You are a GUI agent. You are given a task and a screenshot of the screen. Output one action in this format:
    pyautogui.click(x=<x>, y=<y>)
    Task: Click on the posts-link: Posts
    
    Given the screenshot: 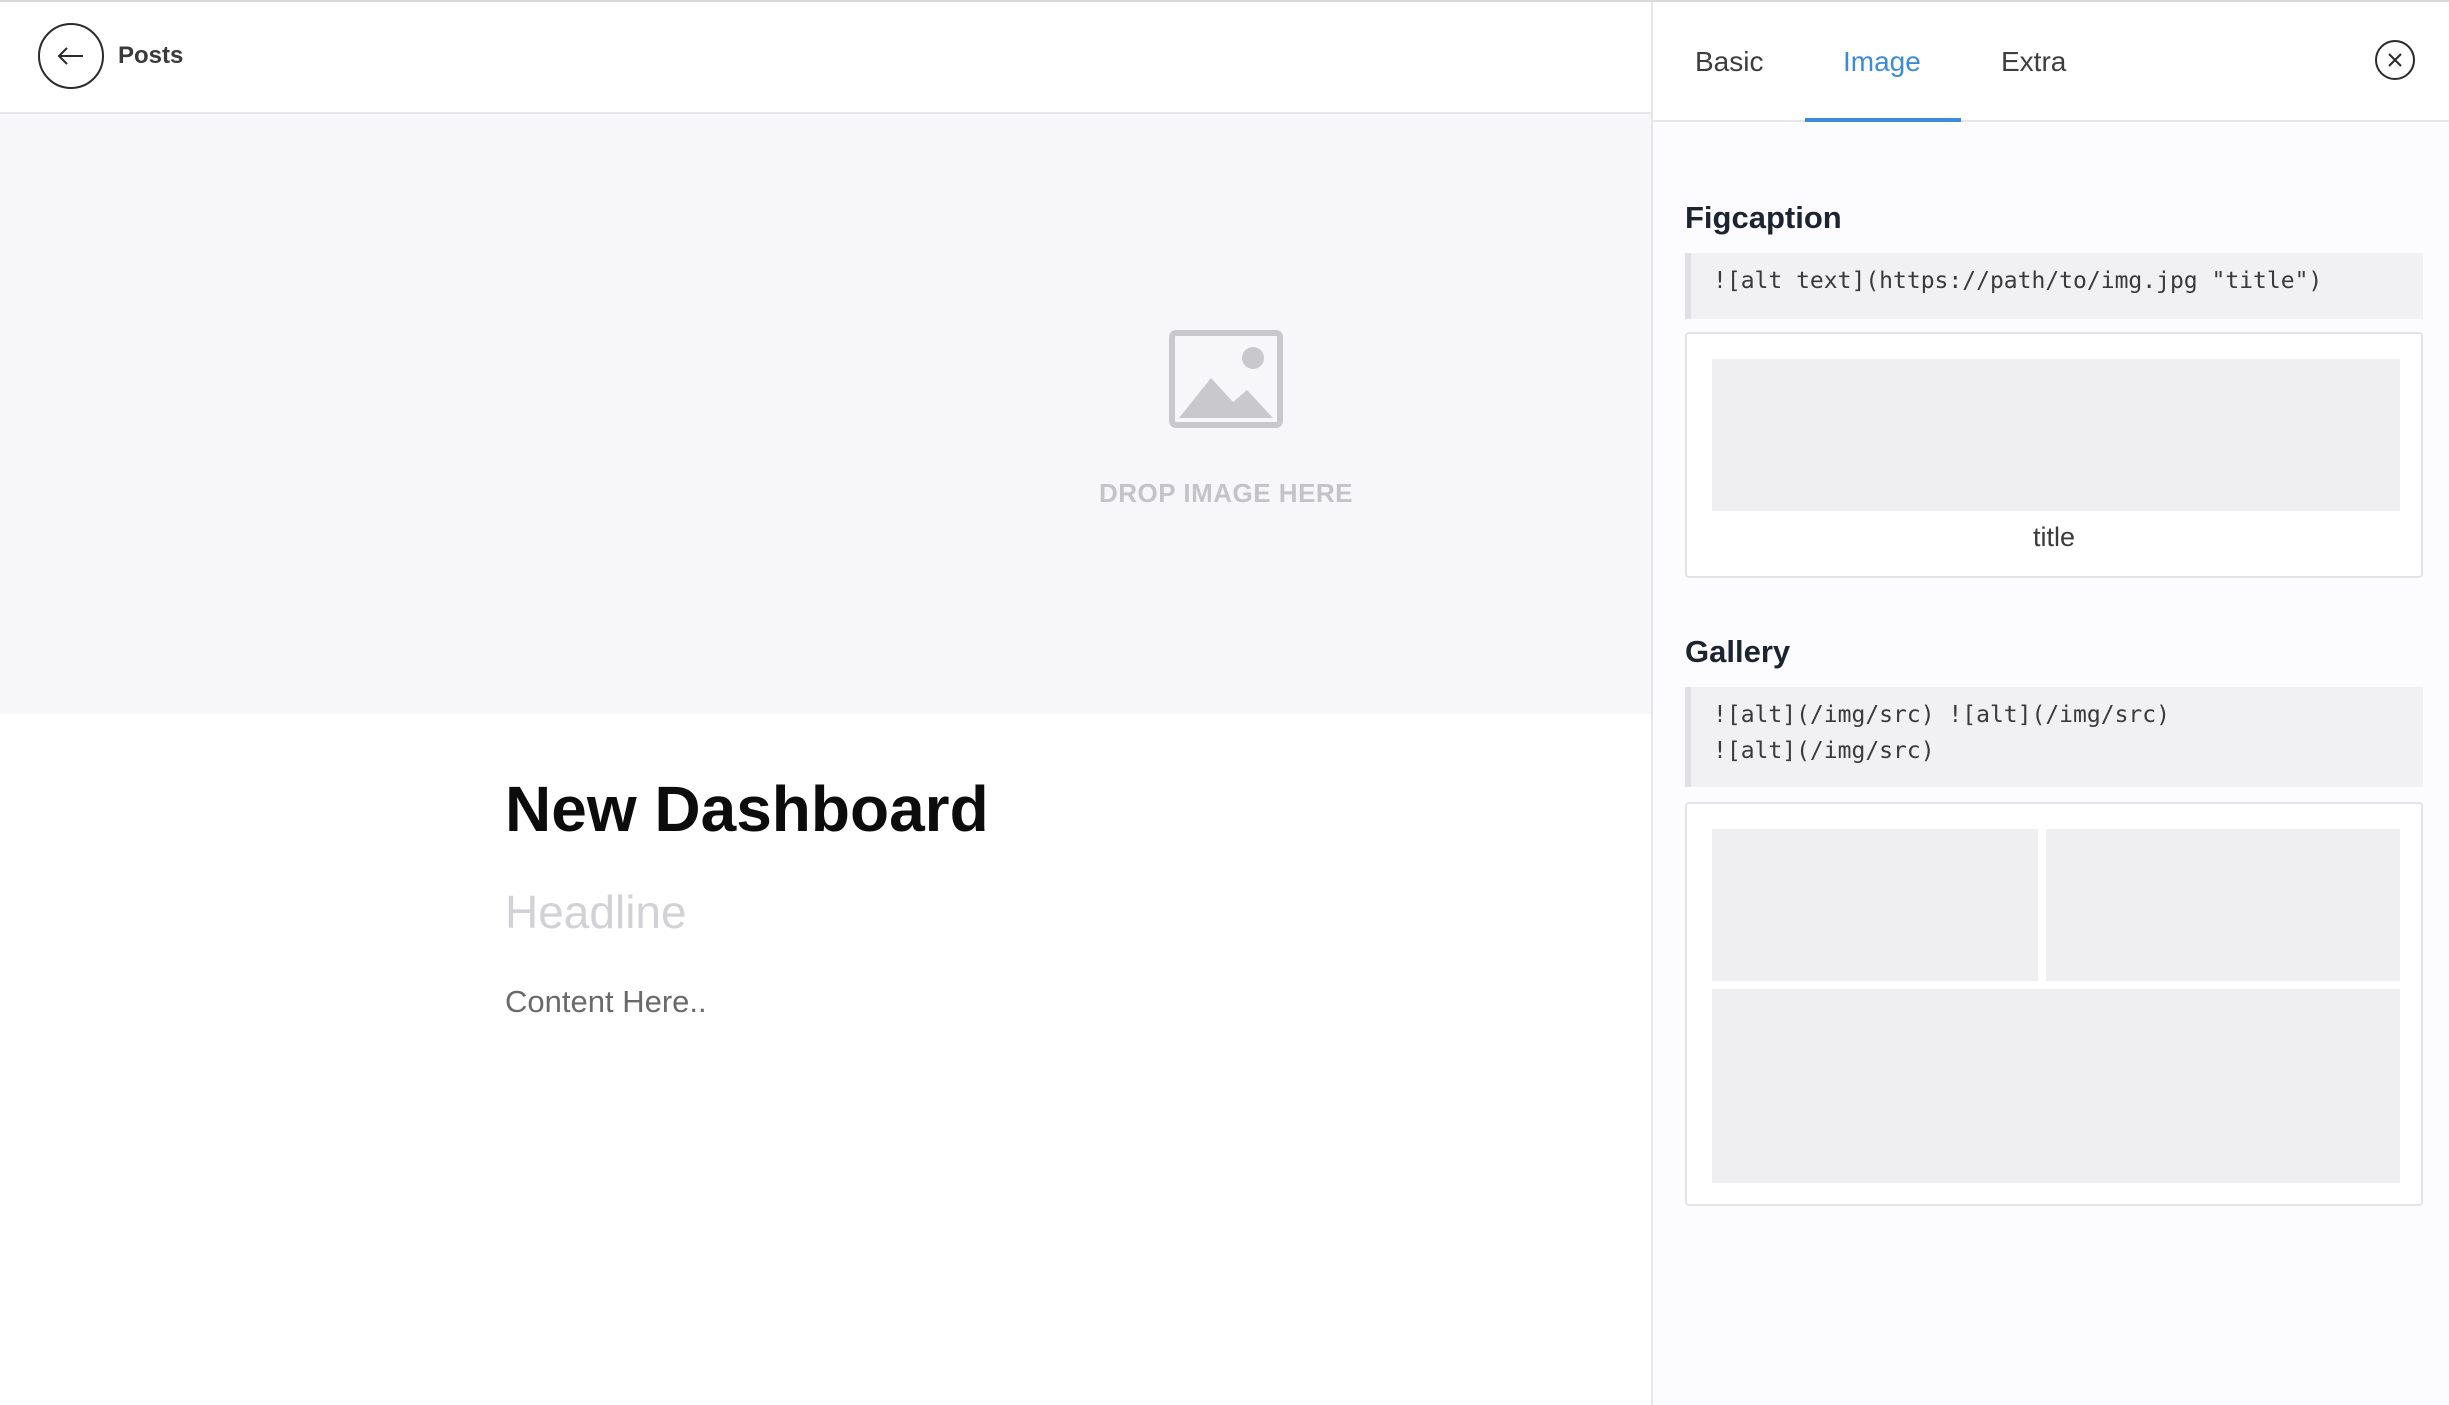 What is the action you would take?
    pyautogui.click(x=150, y=56)
    